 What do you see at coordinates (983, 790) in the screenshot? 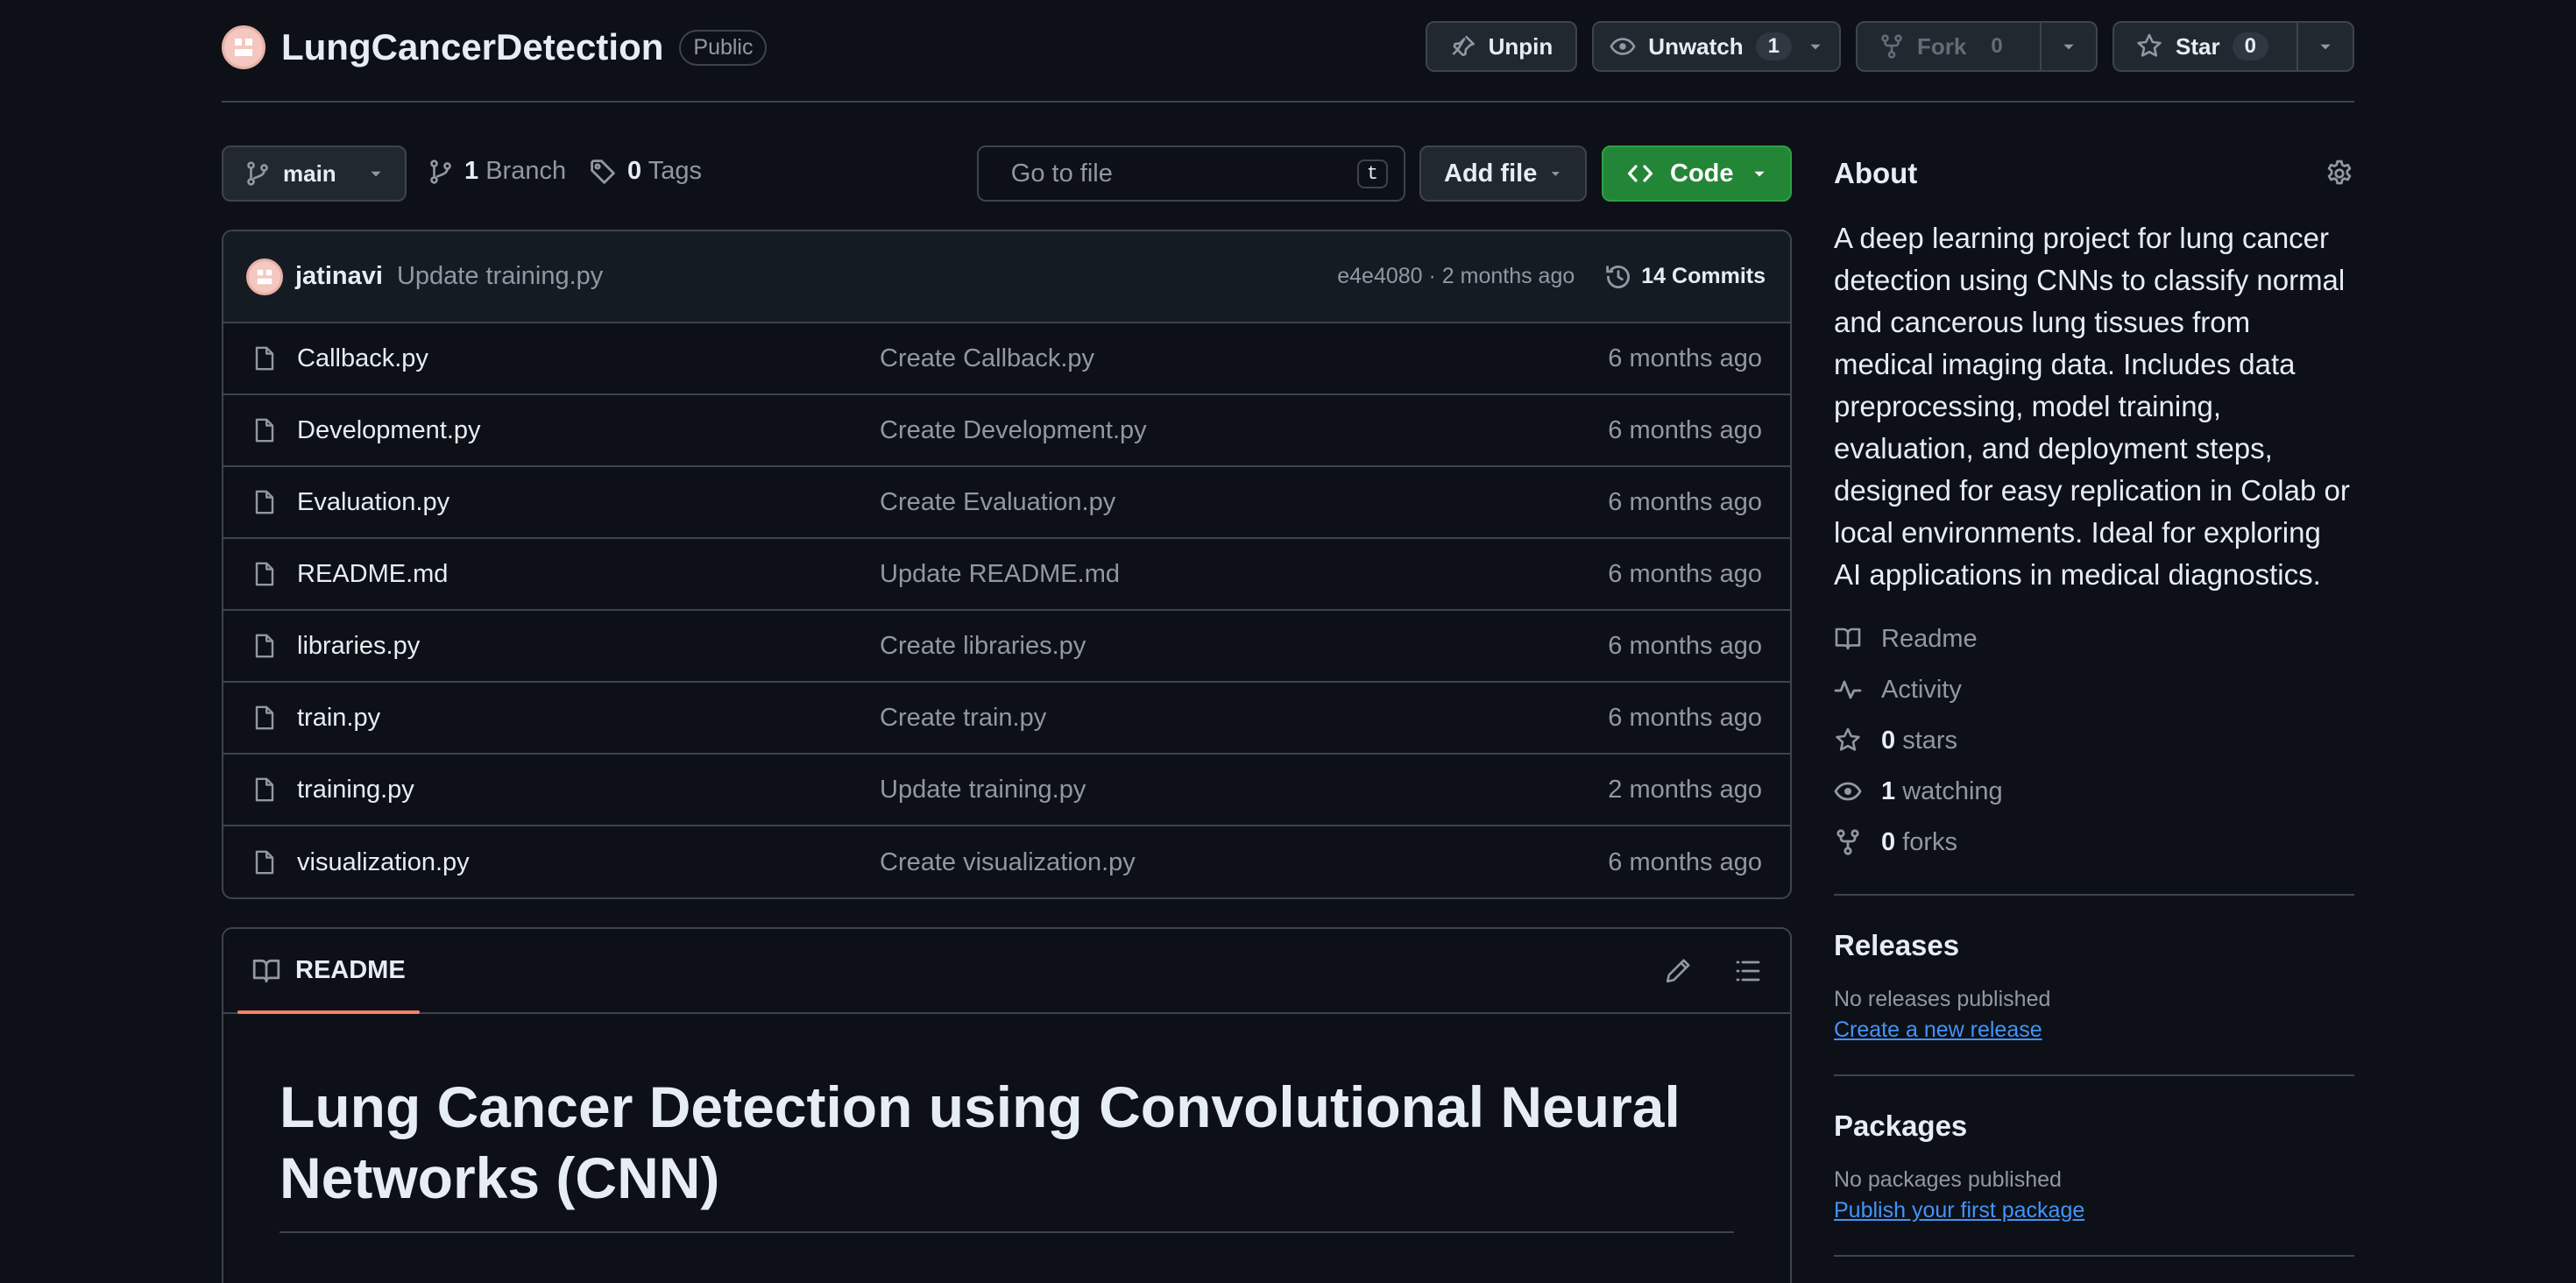
I see `file-commit-message-link: Update training.py` at bounding box center [983, 790].